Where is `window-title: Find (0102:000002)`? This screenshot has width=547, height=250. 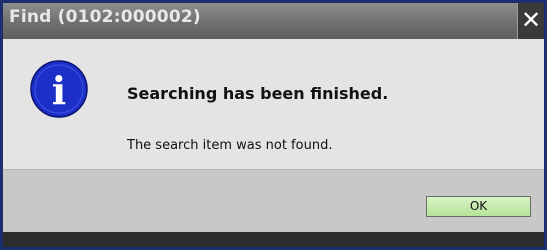
window-title: Find (0102:000002) is located at coordinates (105, 17).